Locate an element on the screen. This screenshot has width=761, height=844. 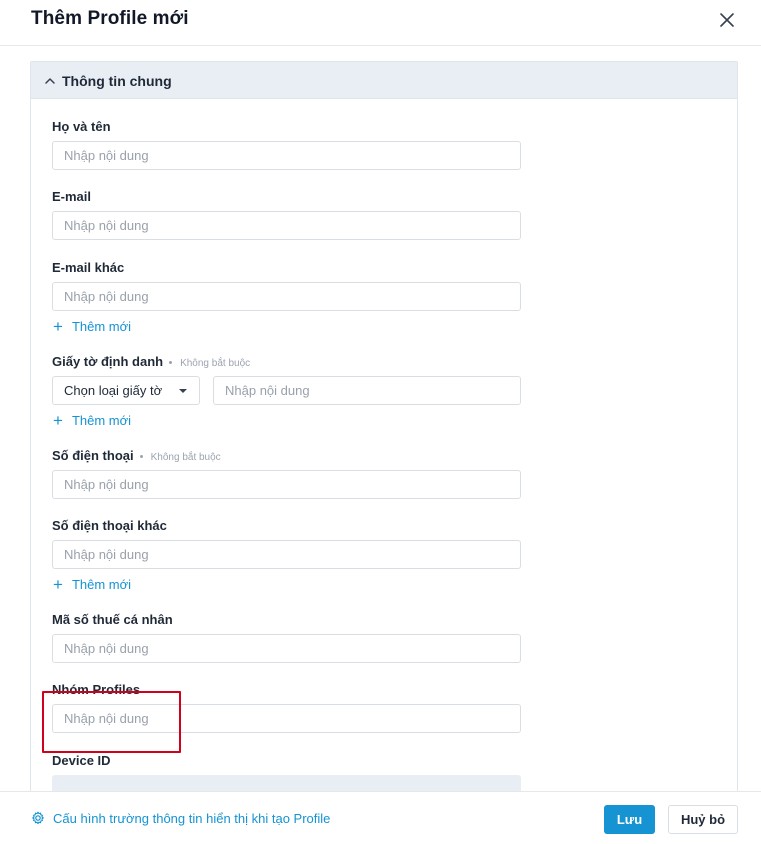
phone-other-input is located at coordinates (286, 554).